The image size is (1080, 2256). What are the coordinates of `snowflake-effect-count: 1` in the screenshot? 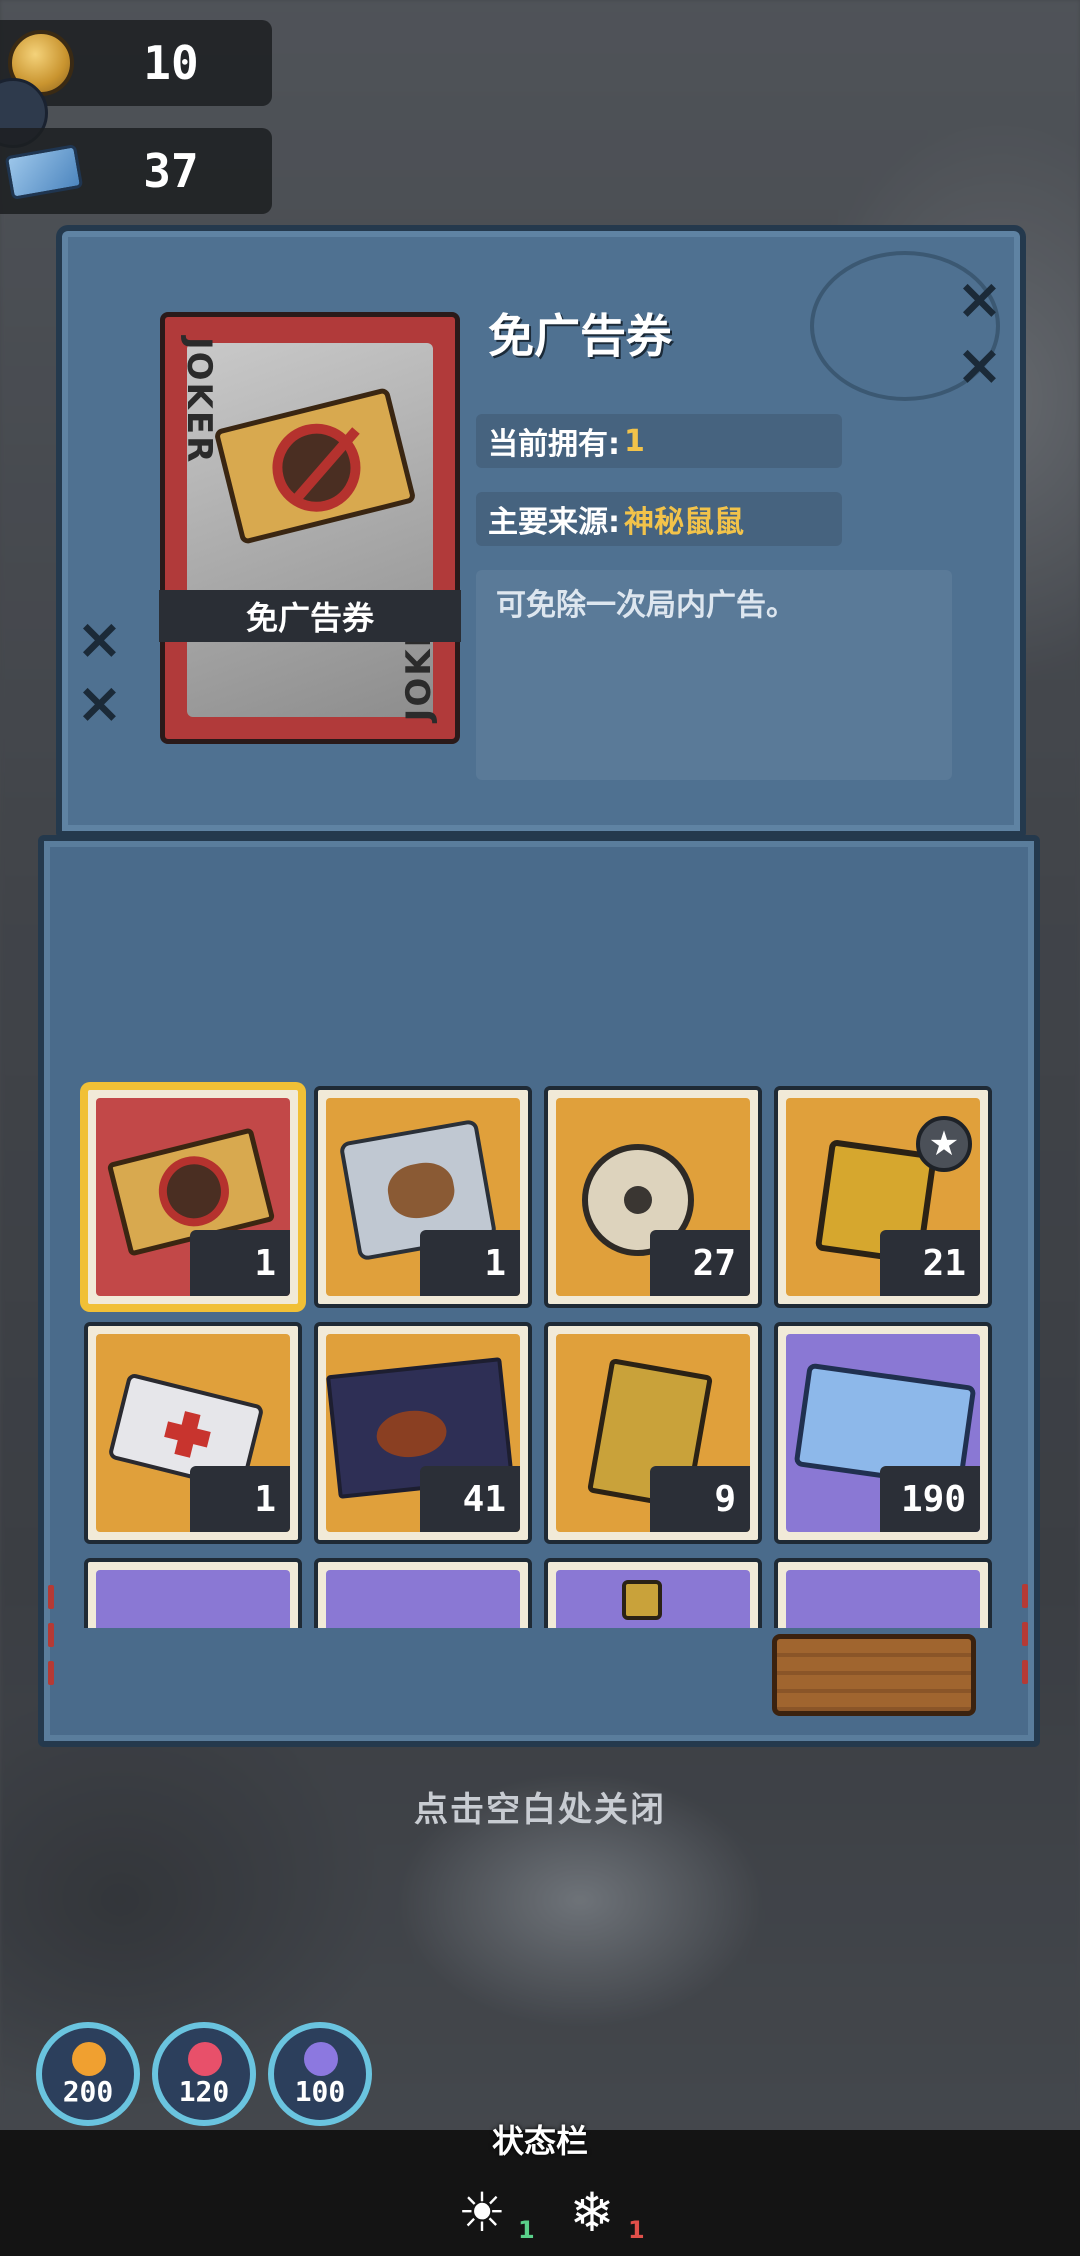 It's located at (636, 2230).